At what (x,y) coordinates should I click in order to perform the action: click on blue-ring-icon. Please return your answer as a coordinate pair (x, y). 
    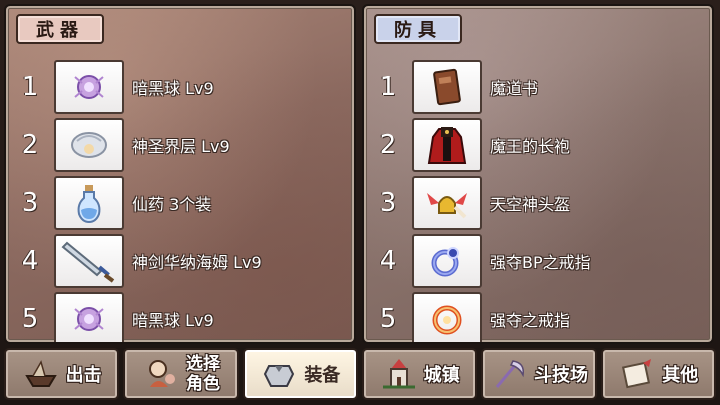
    Looking at the image, I should click on (447, 261).